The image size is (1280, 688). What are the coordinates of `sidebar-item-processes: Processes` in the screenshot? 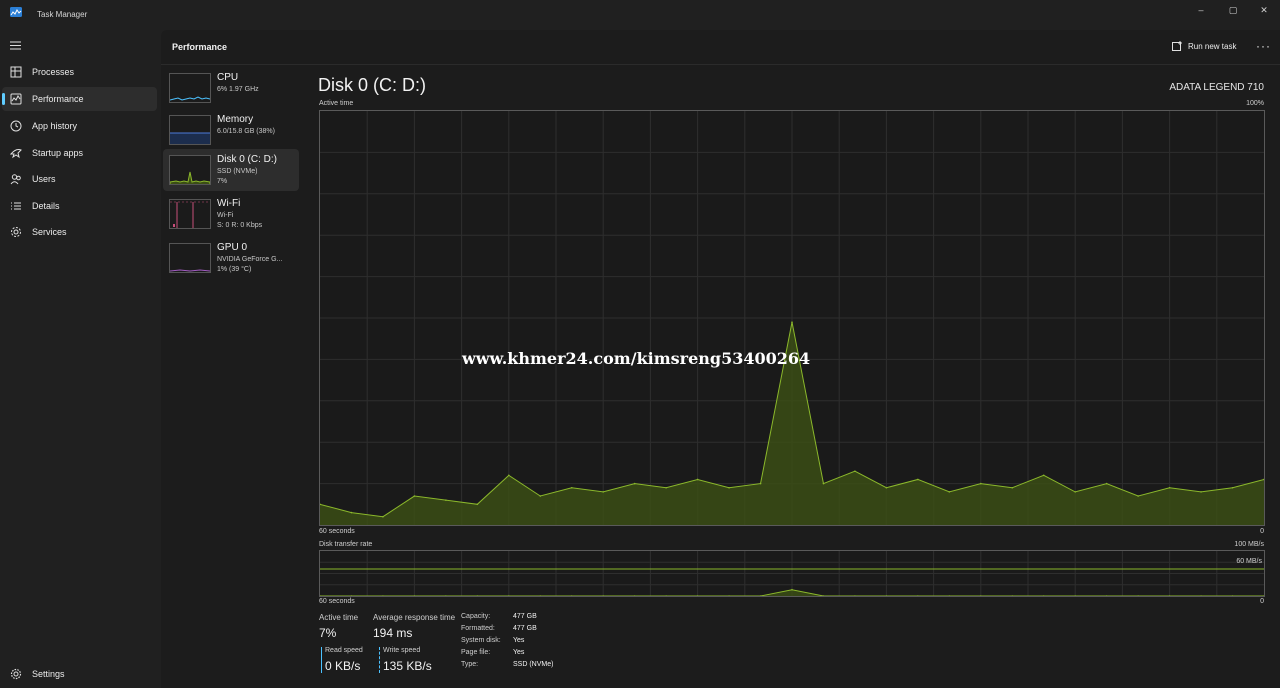 It's located at (79, 72).